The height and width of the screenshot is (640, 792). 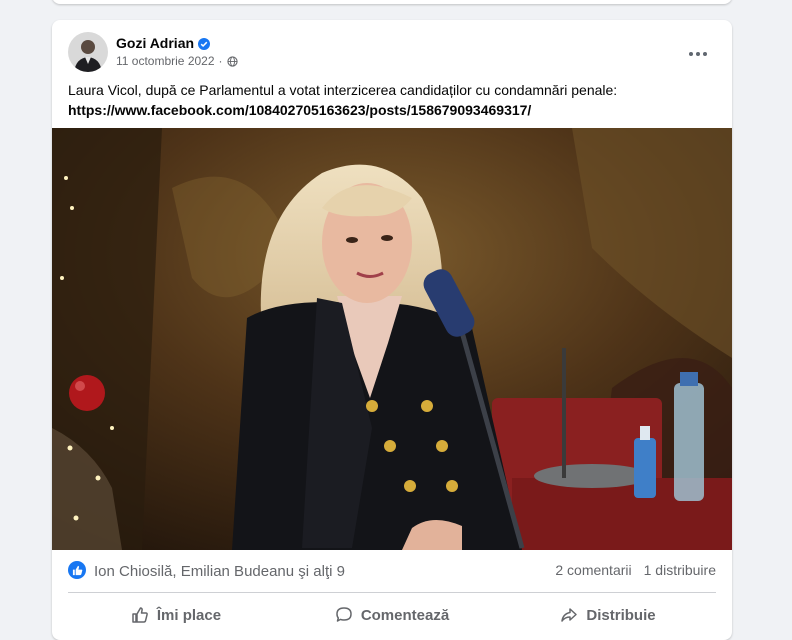 I want to click on reactors-text: Ion Chiosilă, Emilian Budeanu şi alţi 9, so click(x=219, y=571).